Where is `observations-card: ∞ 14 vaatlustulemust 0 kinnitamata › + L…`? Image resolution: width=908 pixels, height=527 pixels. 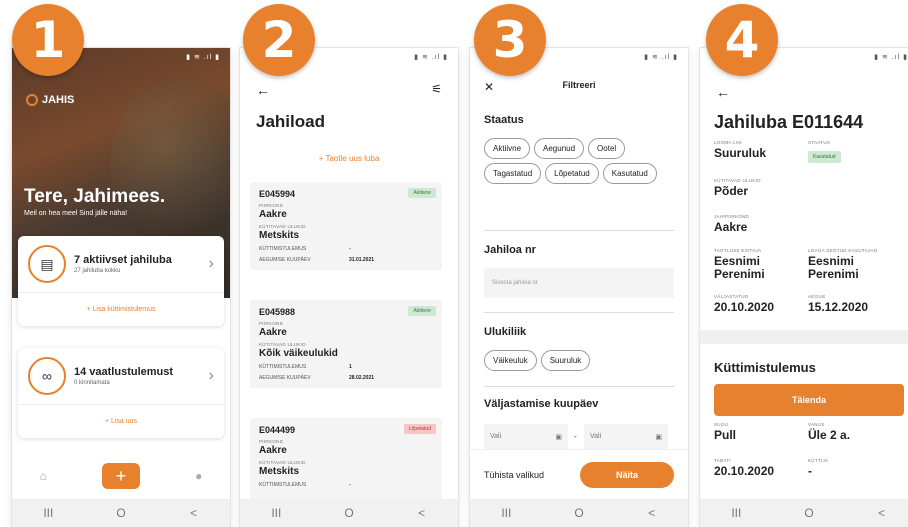
observations-card: ∞ 14 vaatlustulemust 0 kinnitamata › + L… is located at coordinates (121, 393).